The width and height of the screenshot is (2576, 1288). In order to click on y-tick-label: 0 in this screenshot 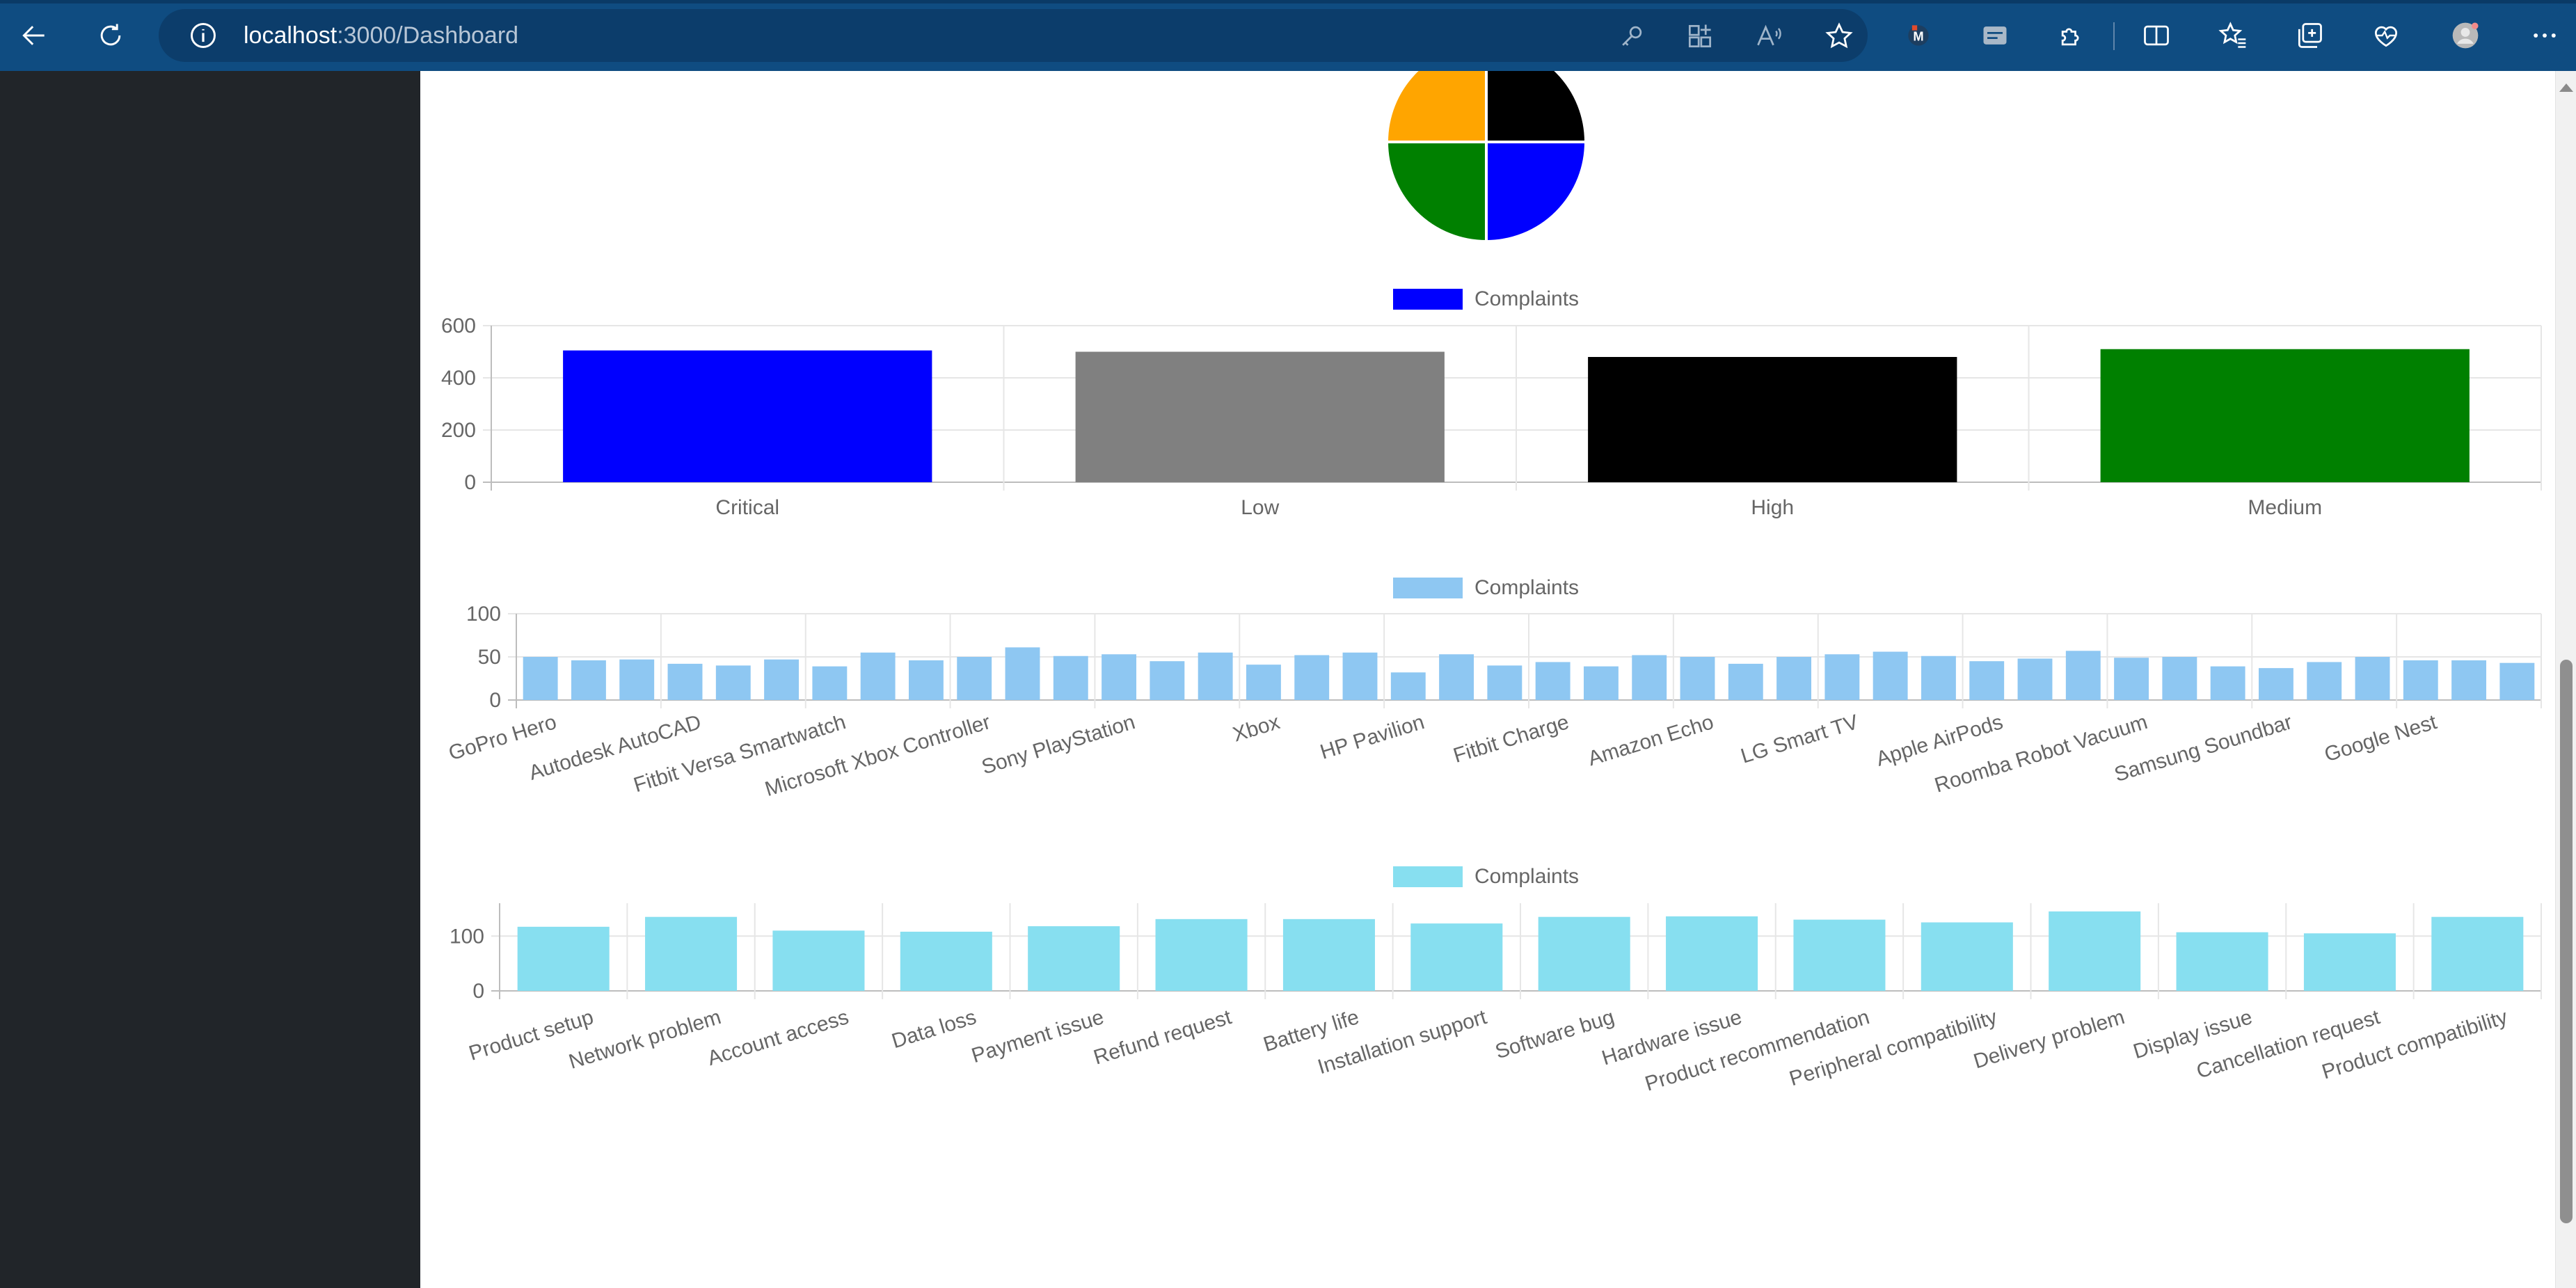, I will do `click(470, 482)`.